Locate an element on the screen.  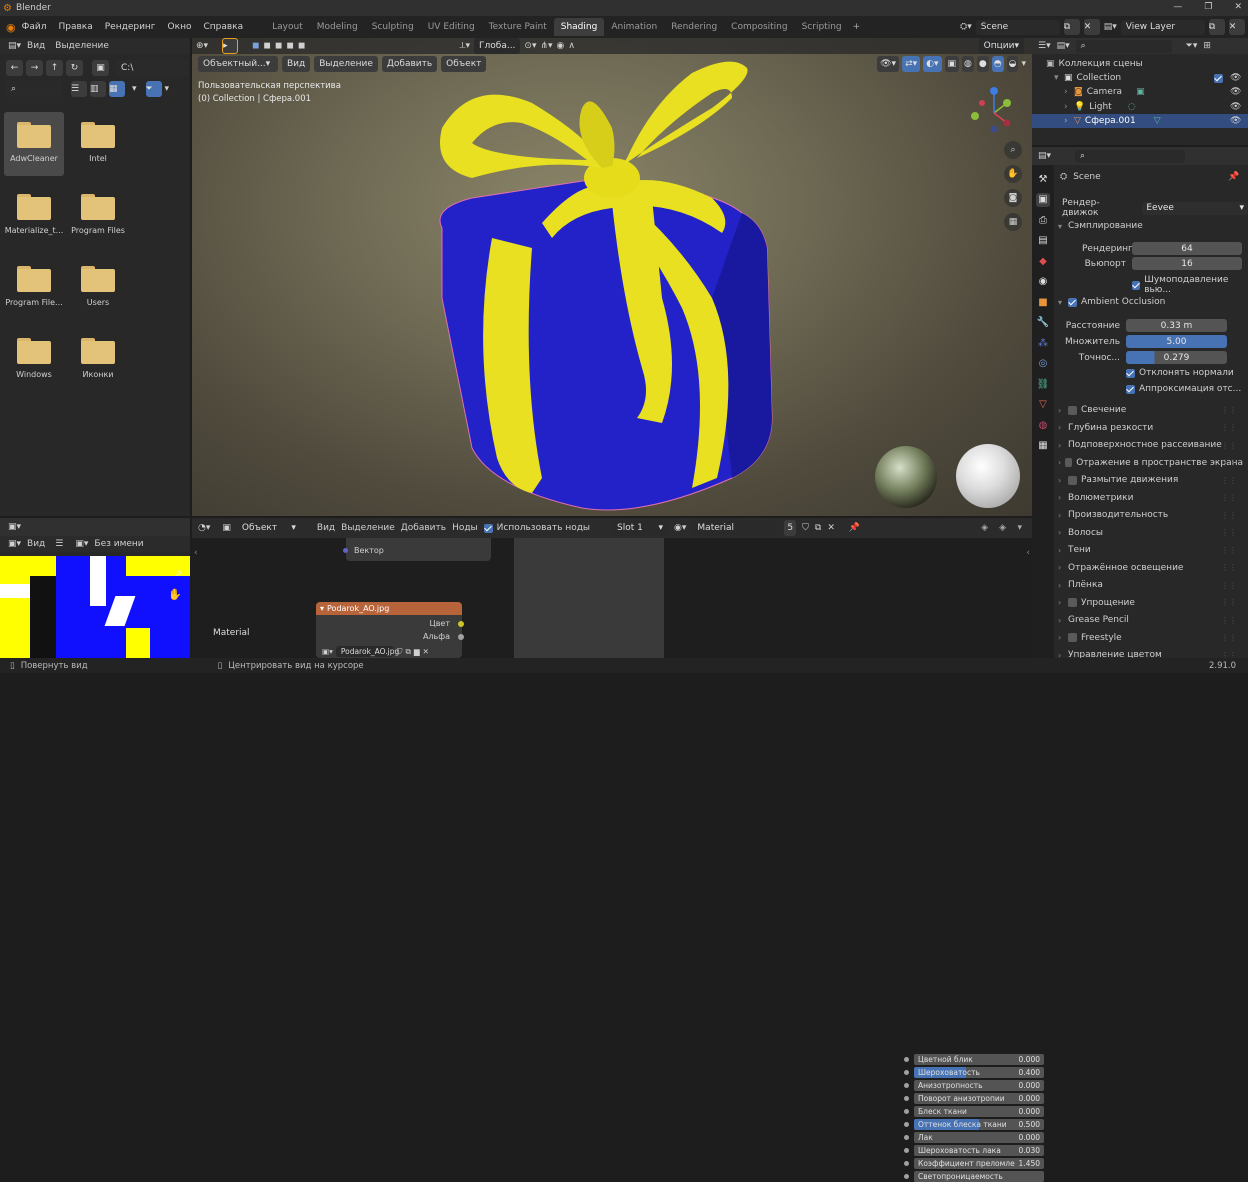
tab-scripting: Scripting is located at coordinates (822, 27).